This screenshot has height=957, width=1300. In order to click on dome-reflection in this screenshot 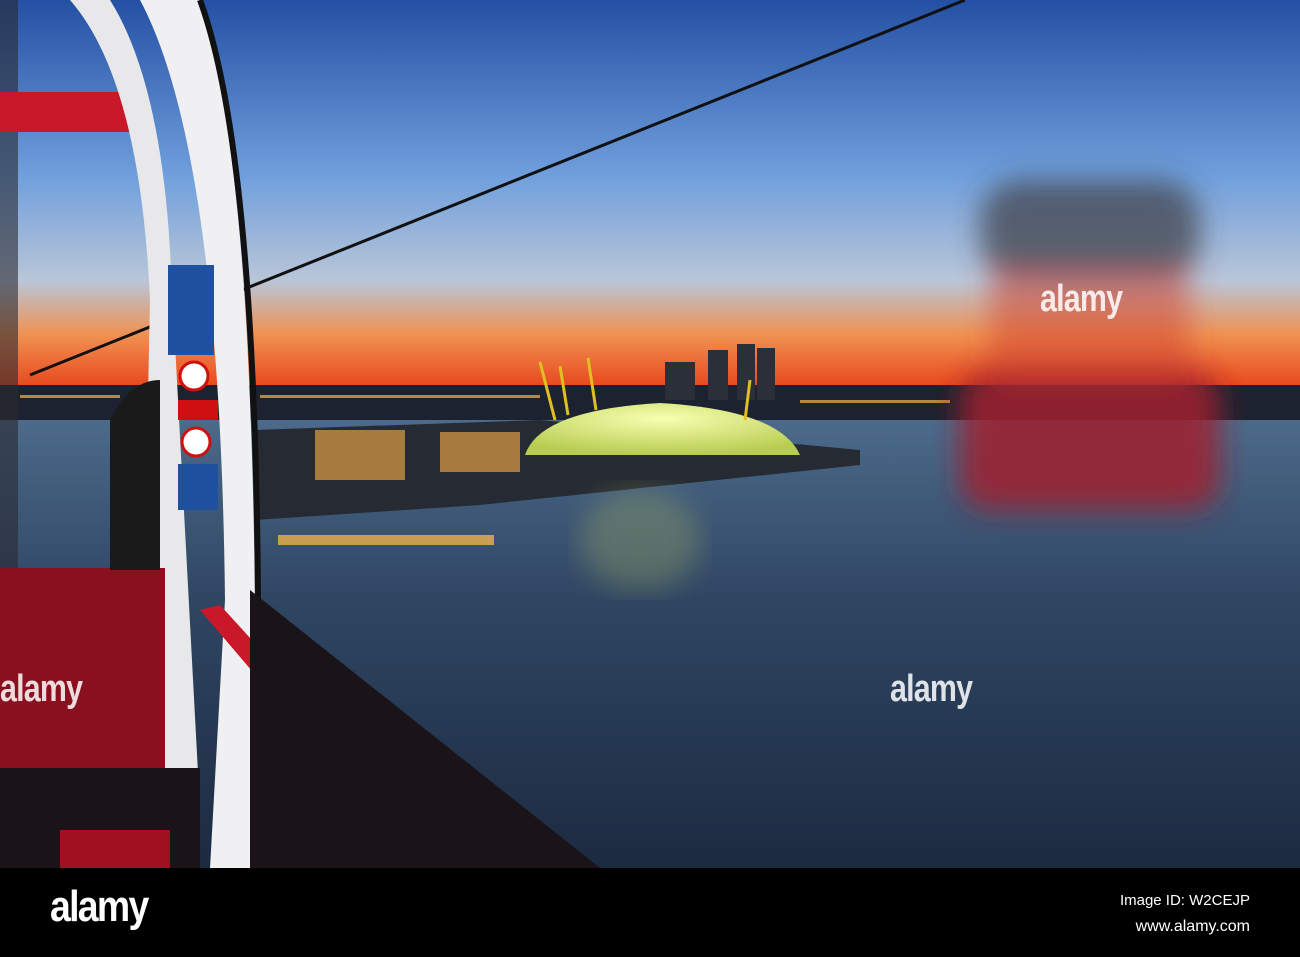, I will do `click(640, 540)`.